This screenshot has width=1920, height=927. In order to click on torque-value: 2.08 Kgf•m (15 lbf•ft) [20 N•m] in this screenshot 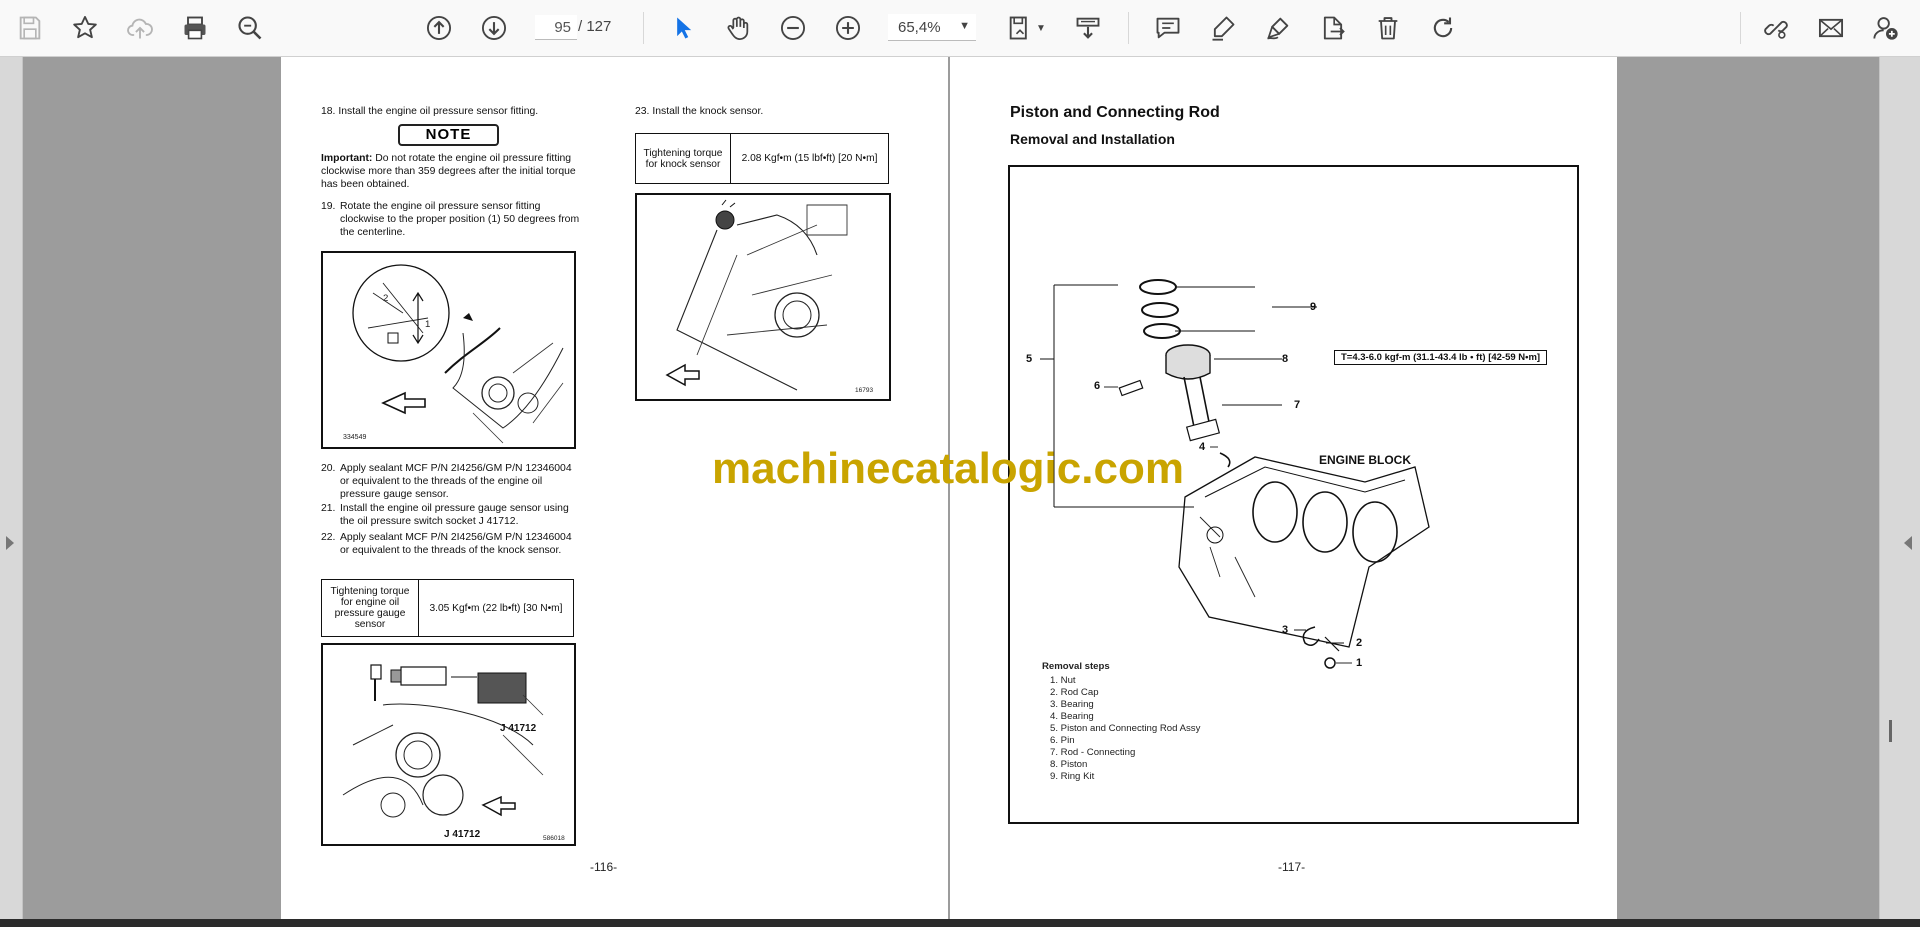, I will do `click(809, 158)`.